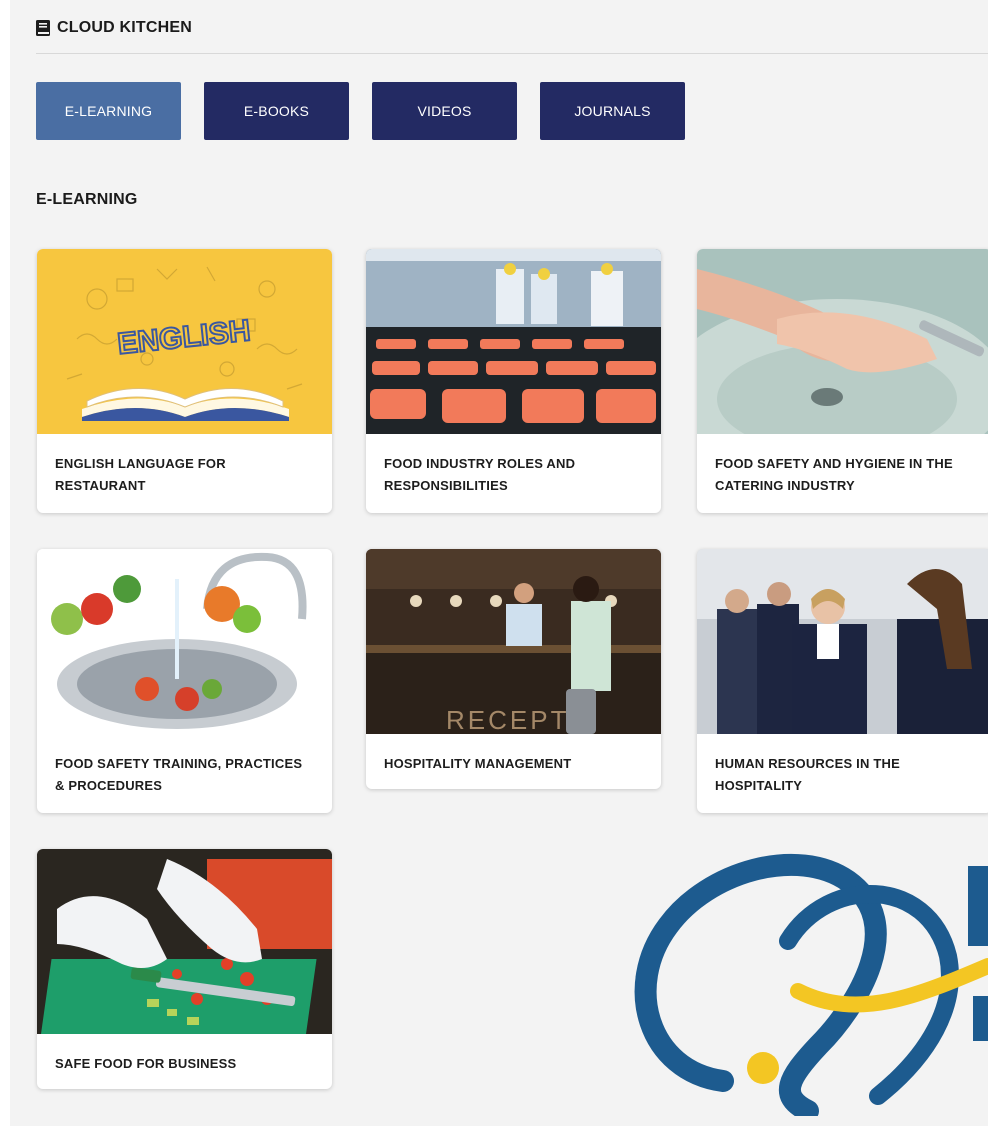 The image size is (988, 1126). What do you see at coordinates (512, 53) in the screenshot?
I see `header-divider` at bounding box center [512, 53].